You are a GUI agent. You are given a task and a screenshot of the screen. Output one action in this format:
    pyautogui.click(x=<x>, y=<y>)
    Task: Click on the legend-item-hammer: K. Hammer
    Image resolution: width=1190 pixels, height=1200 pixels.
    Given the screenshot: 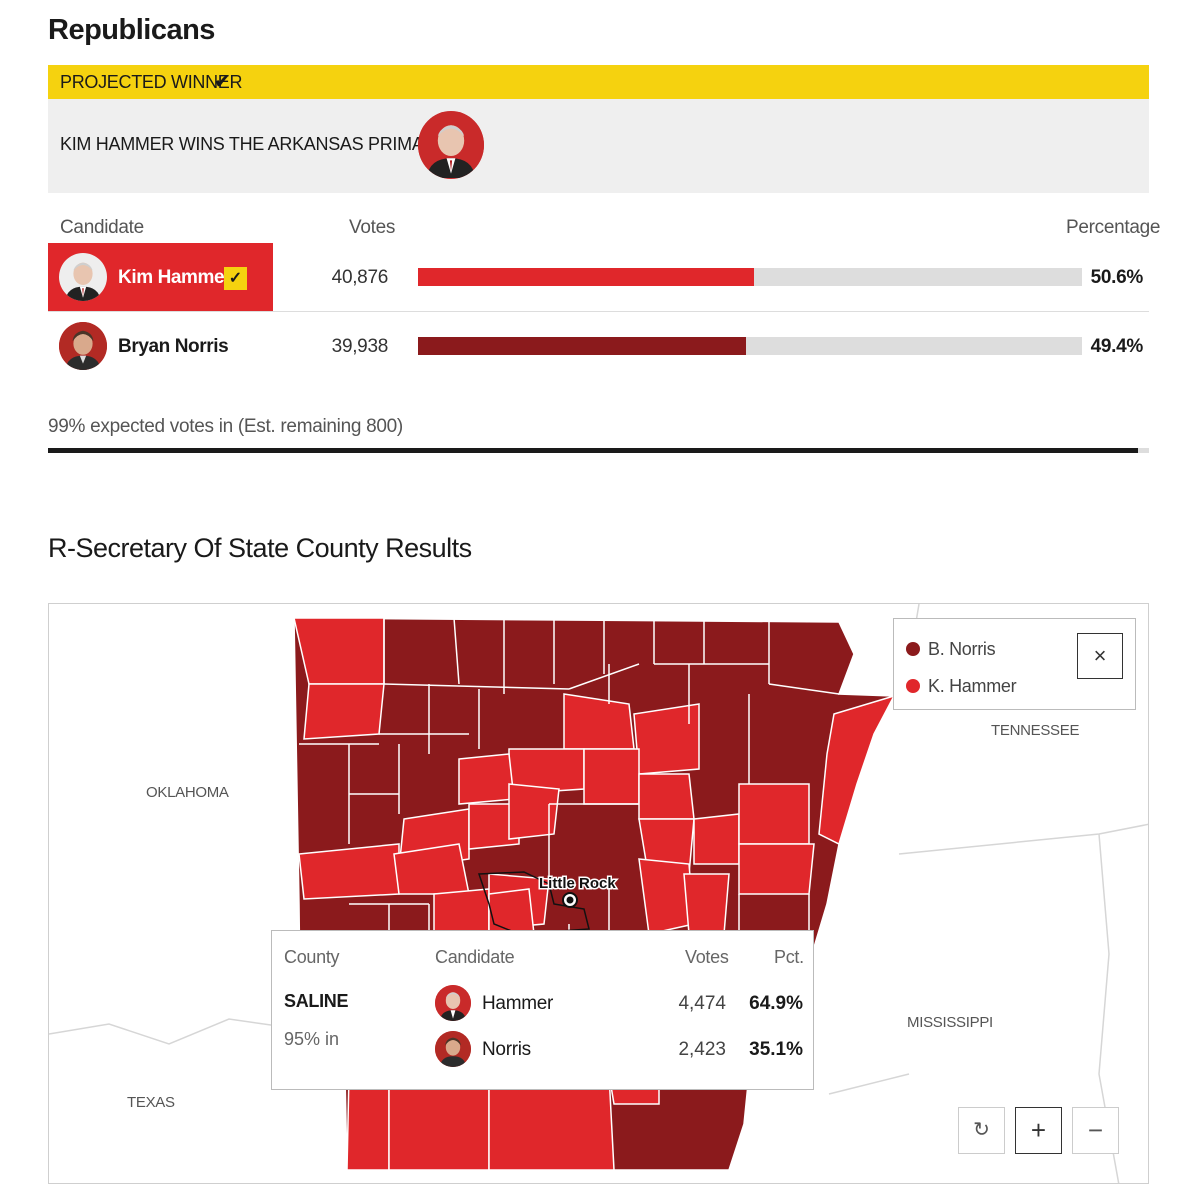 What is the action you would take?
    pyautogui.click(x=961, y=686)
    